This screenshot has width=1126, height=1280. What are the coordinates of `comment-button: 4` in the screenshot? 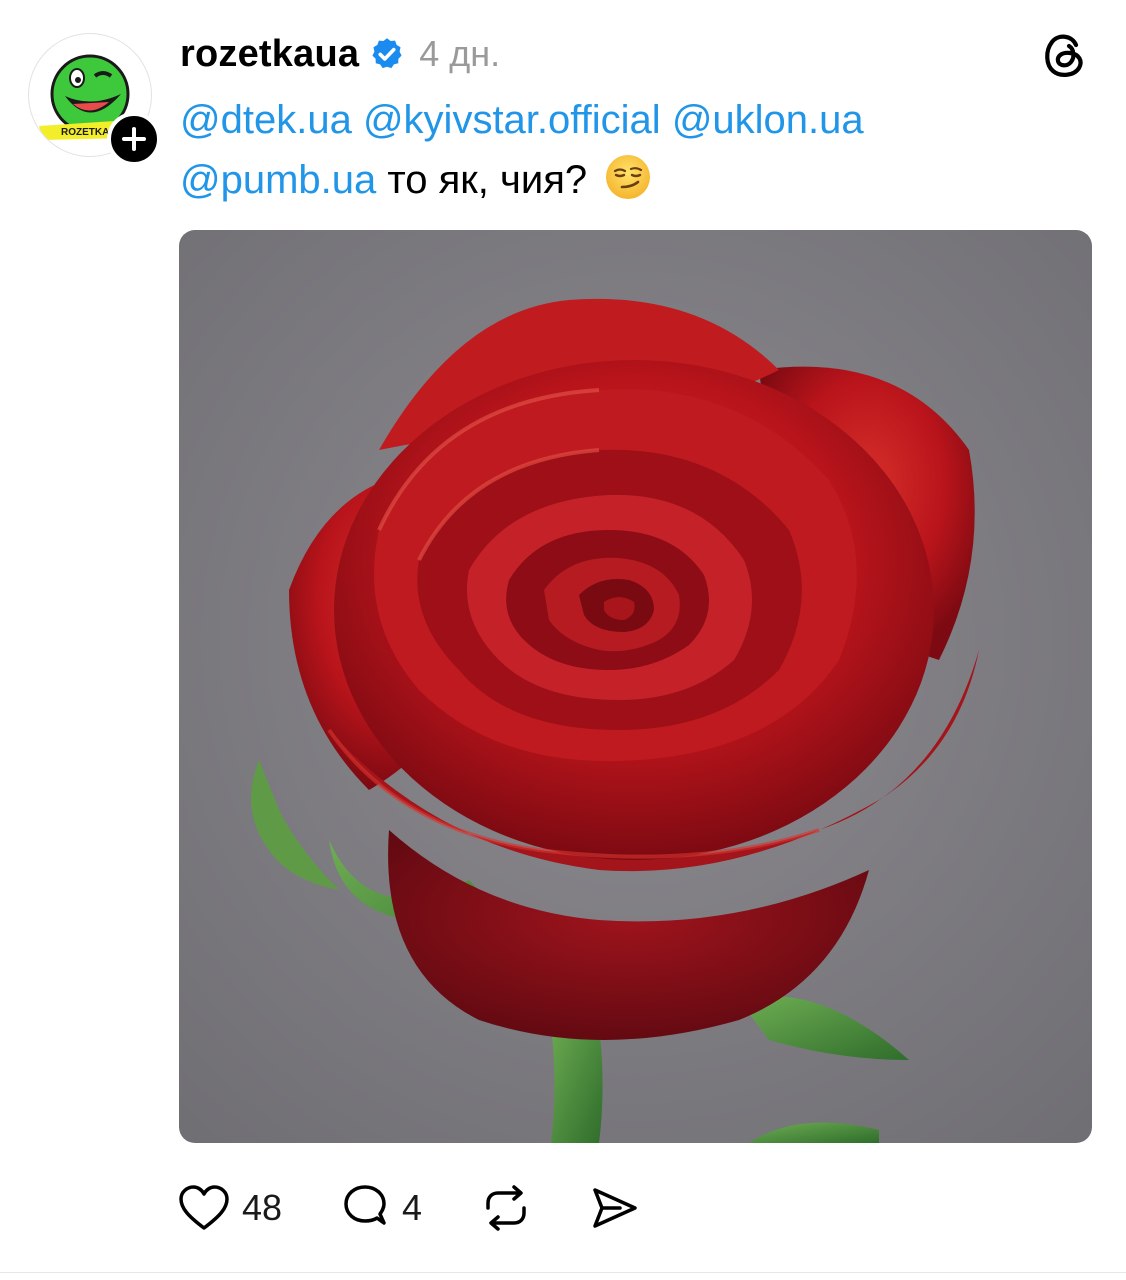 It's located at (381, 1208).